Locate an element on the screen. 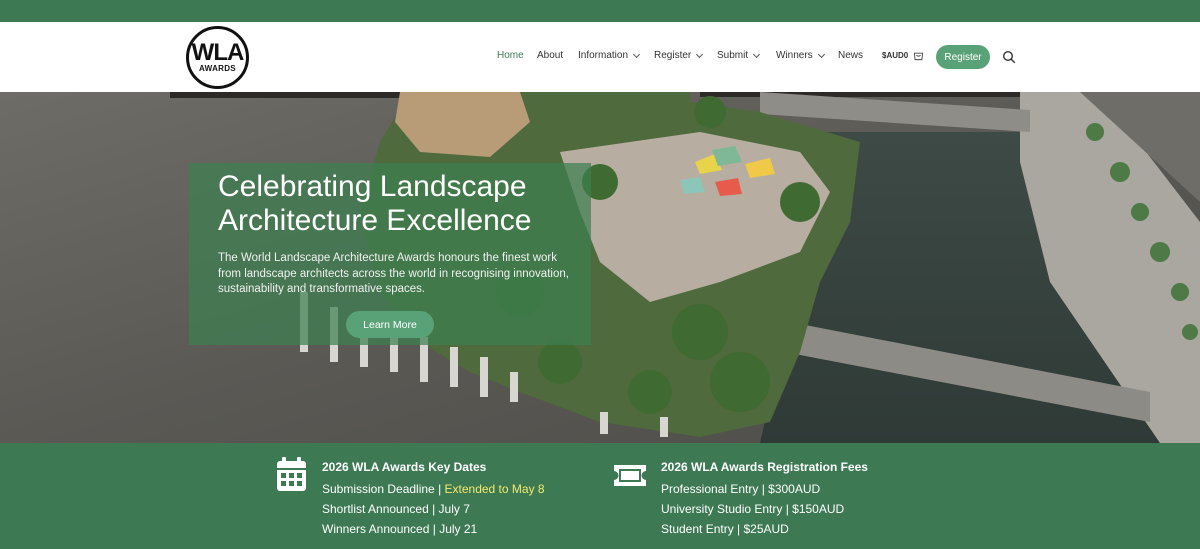  registration-fees-title: 2026 WLA Awards Registration Fees is located at coordinates (764, 467).